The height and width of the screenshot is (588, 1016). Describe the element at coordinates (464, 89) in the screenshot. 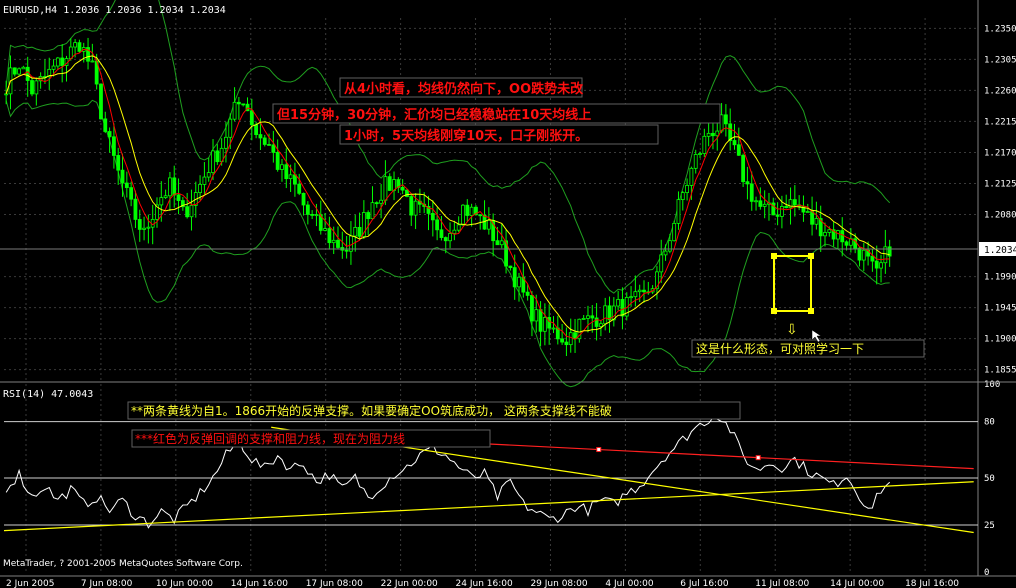

I see `annotation-4h-trend: 从4小时看，均线仍然向下，OO跌势未改` at that location.